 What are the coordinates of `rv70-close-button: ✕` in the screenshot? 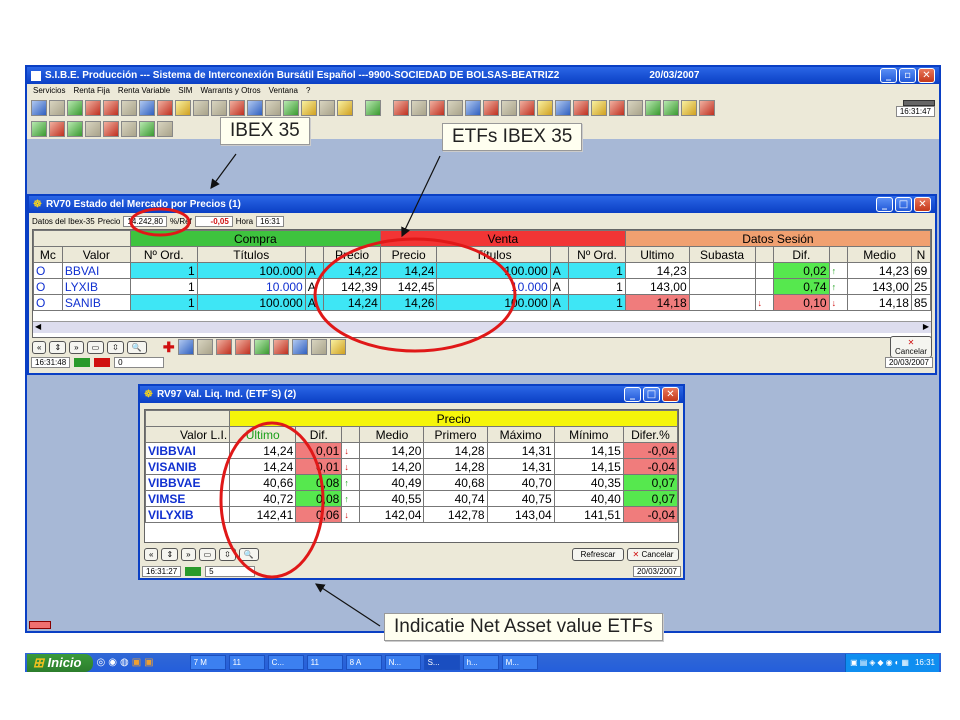 It's located at (922, 204).